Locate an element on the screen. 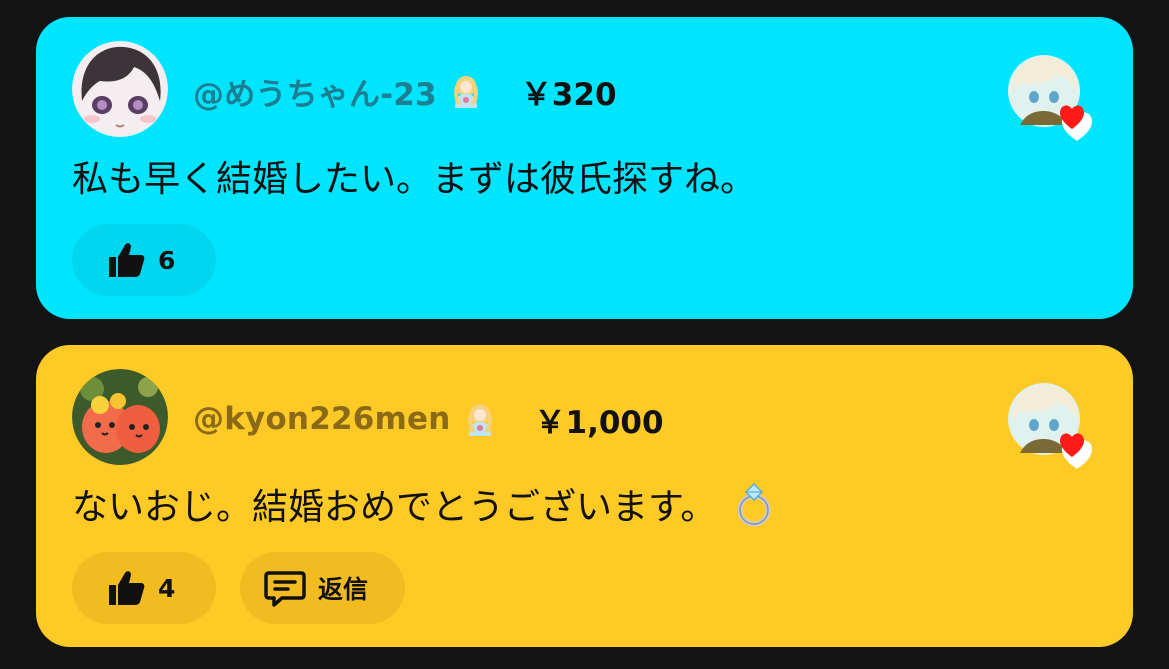 This screenshot has height=669, width=1169. comment-header: @めうちゃん-23 ￥320 is located at coordinates (405, 91).